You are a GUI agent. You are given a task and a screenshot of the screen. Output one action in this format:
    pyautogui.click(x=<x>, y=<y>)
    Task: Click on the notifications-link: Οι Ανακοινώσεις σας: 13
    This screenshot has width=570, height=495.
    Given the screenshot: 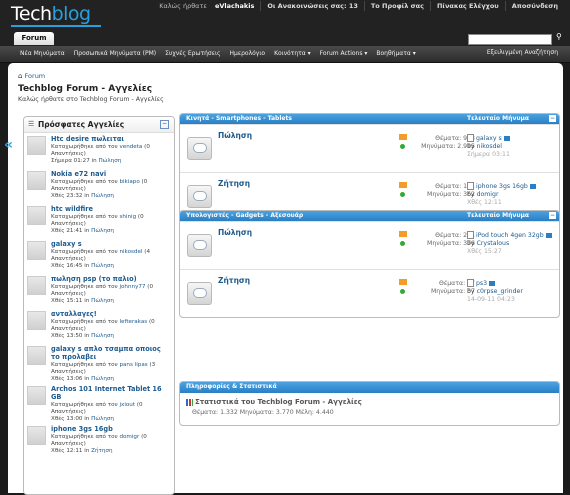 What is the action you would take?
    pyautogui.click(x=312, y=6)
    